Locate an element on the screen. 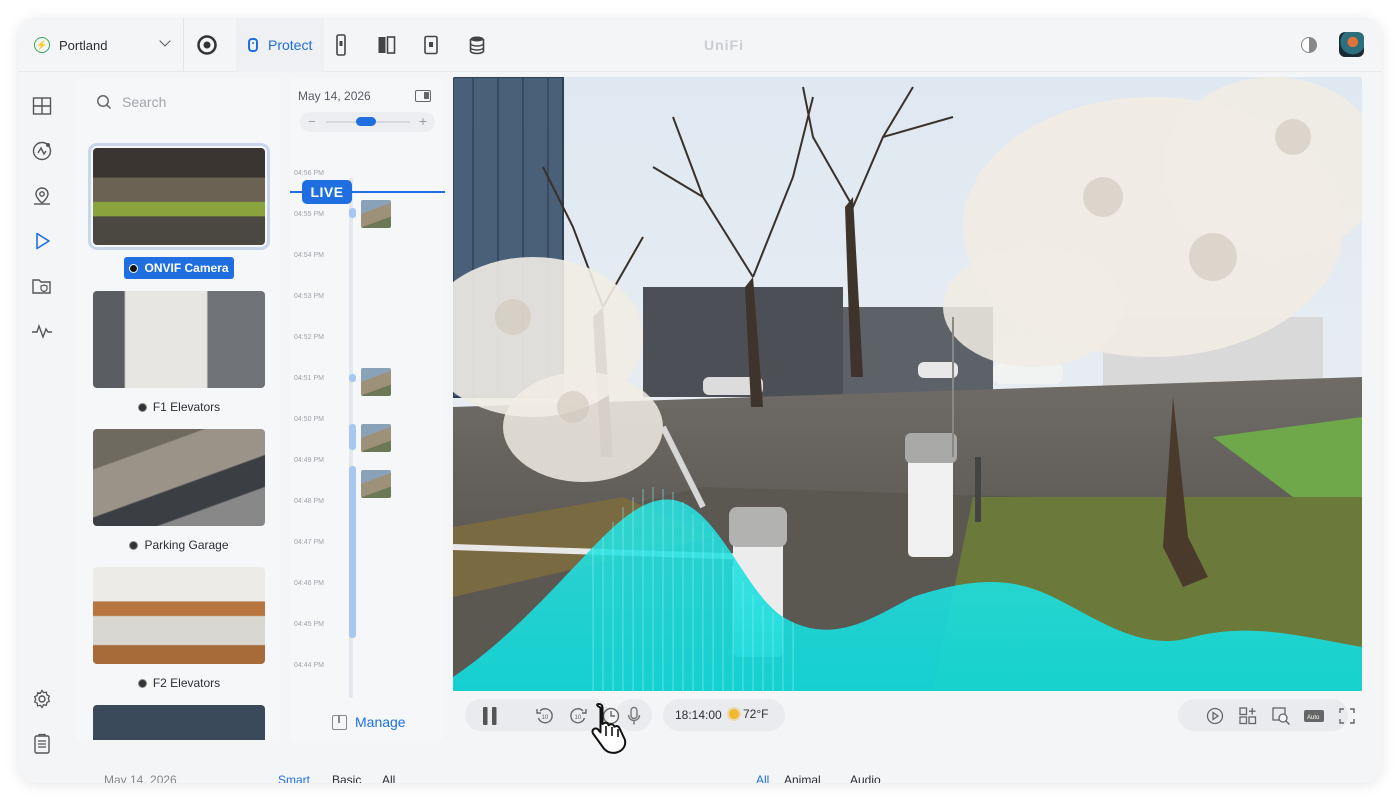  talk-device-icon is located at coordinates (431, 45).